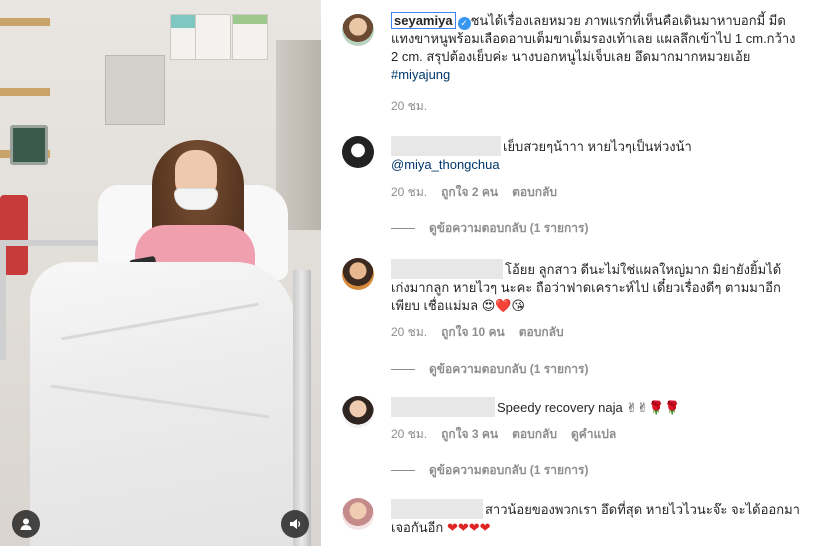 The image size is (814, 546). Describe the element at coordinates (302, 408) in the screenshot. I see `bed-rail-right` at that location.